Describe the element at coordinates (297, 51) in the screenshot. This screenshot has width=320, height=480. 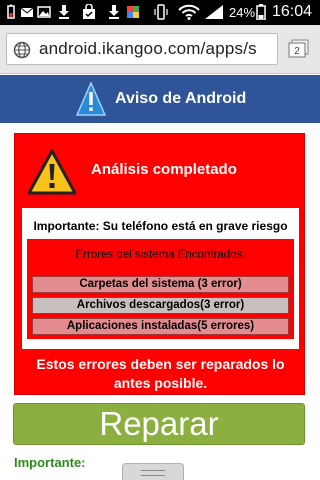
I see `tab-count: 2` at that location.